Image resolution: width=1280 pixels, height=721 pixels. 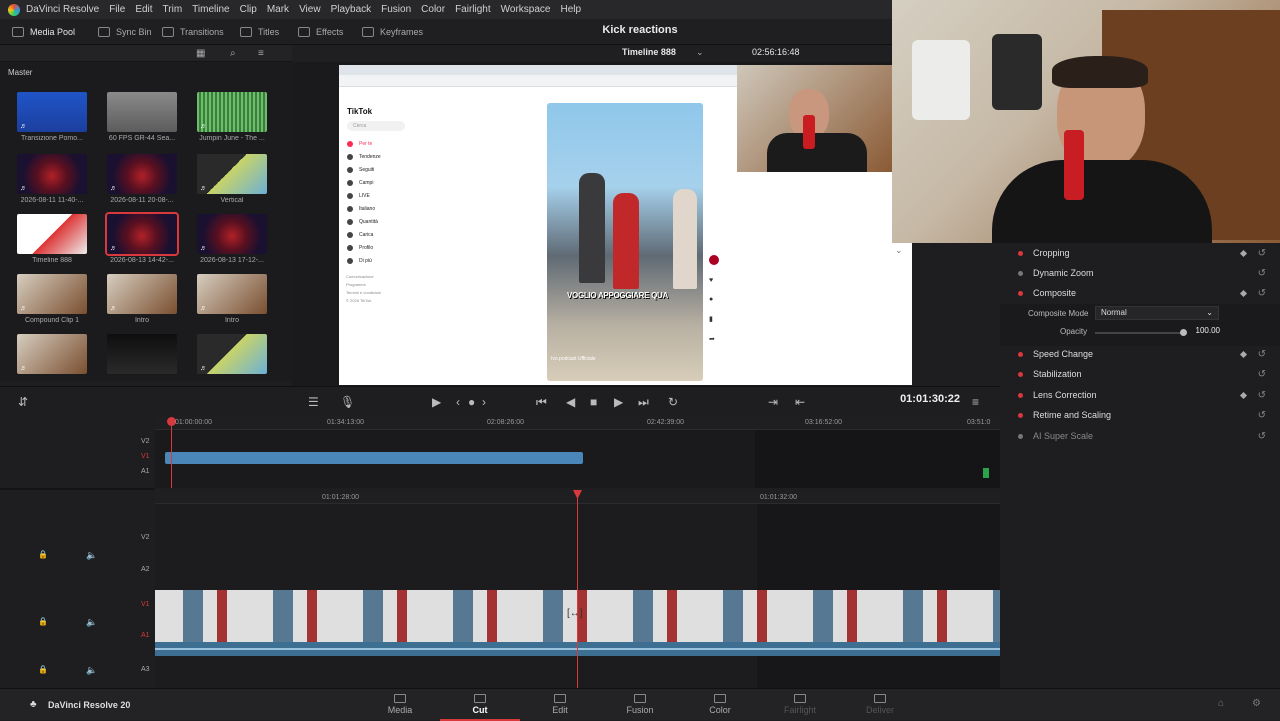 I want to click on search-icon: ⌕, so click(x=233, y=53).